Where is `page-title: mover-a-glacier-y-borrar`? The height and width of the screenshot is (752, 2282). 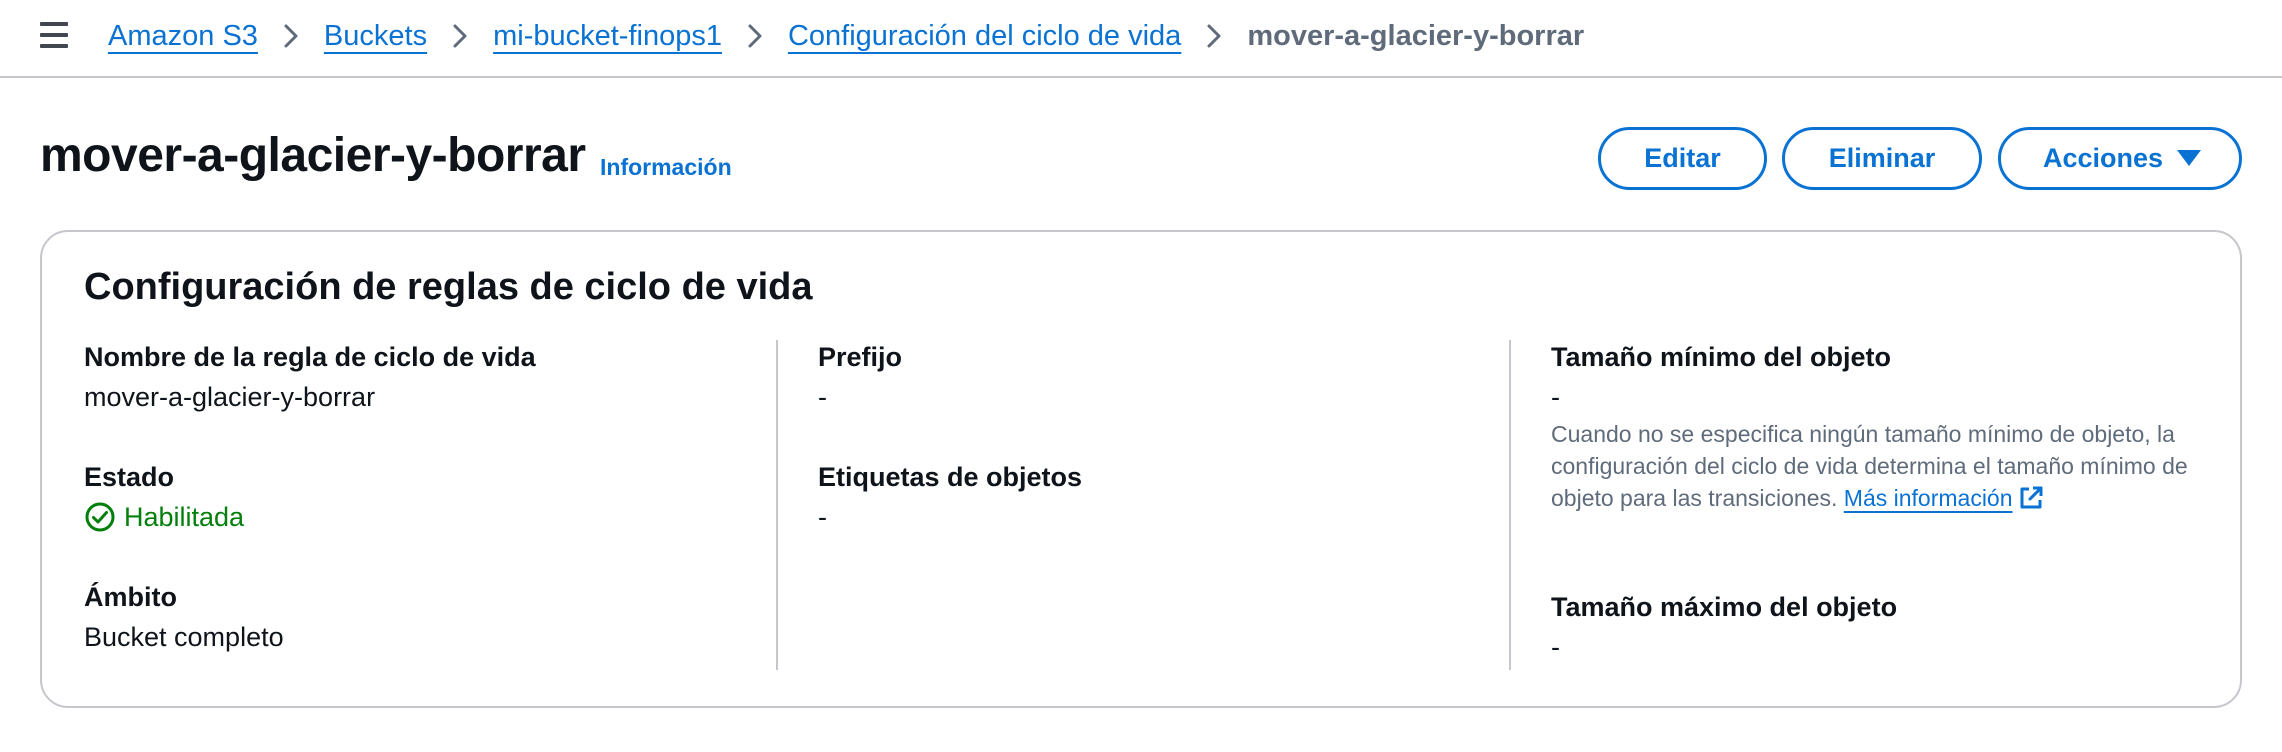 page-title: mover-a-glacier-y-borrar is located at coordinates (313, 155).